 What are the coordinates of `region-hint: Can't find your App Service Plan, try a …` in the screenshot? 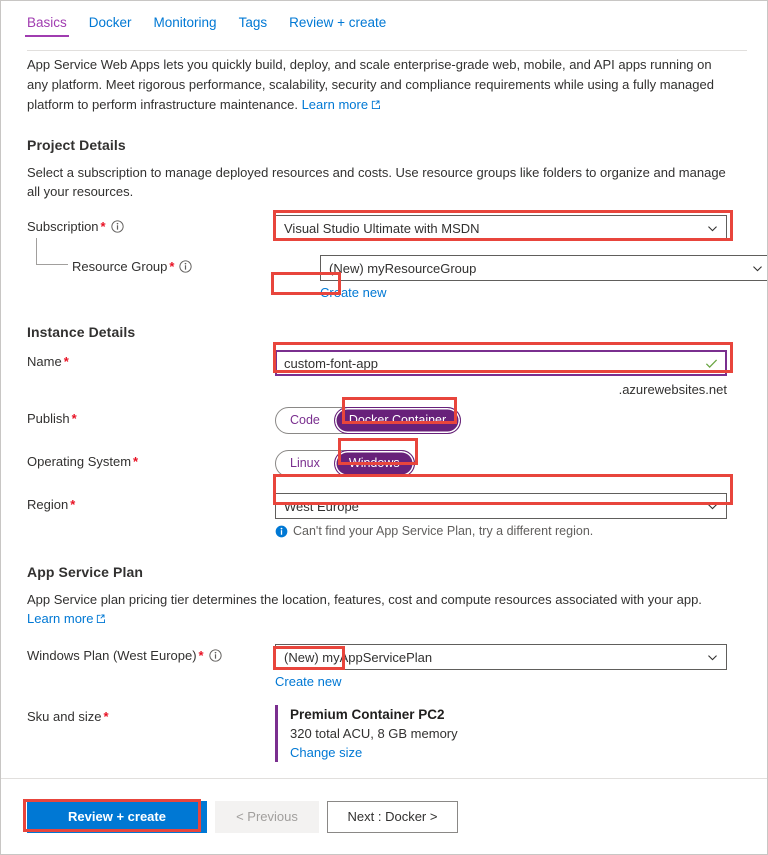 It's located at (511, 531).